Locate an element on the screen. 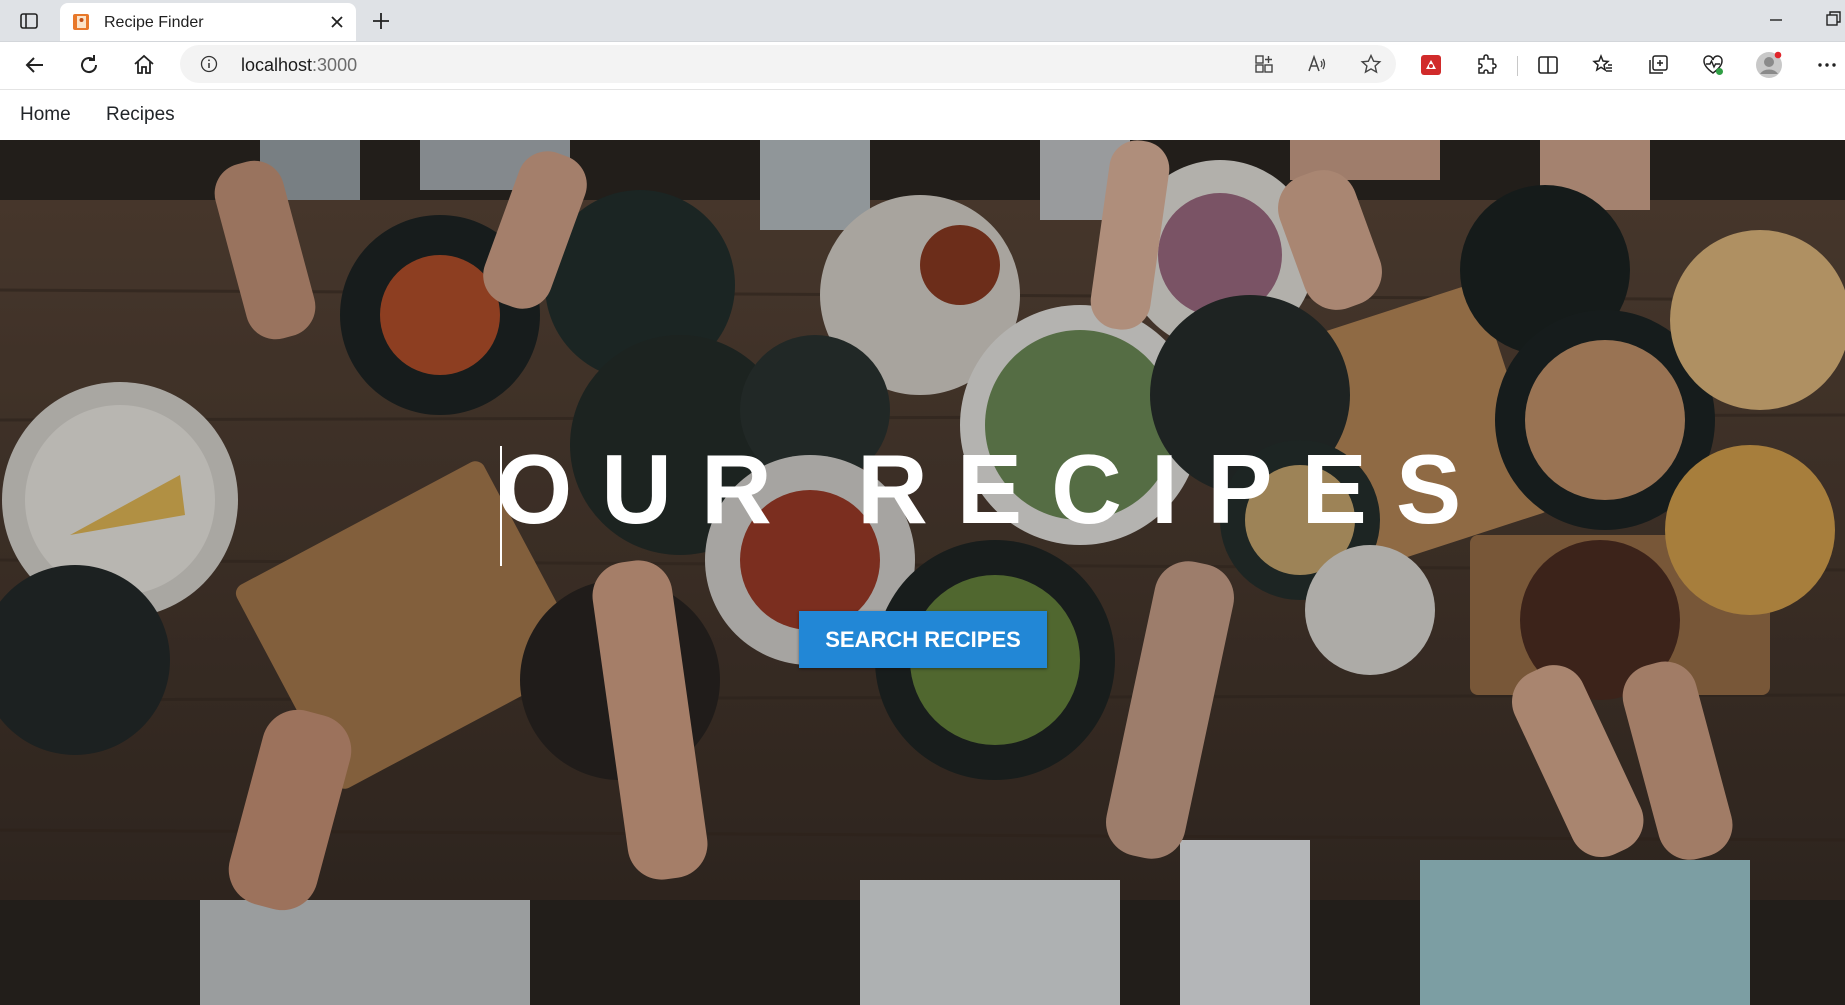 The width and height of the screenshot is (1845, 1005). site-navbar: Home Recipes is located at coordinates (922, 114).